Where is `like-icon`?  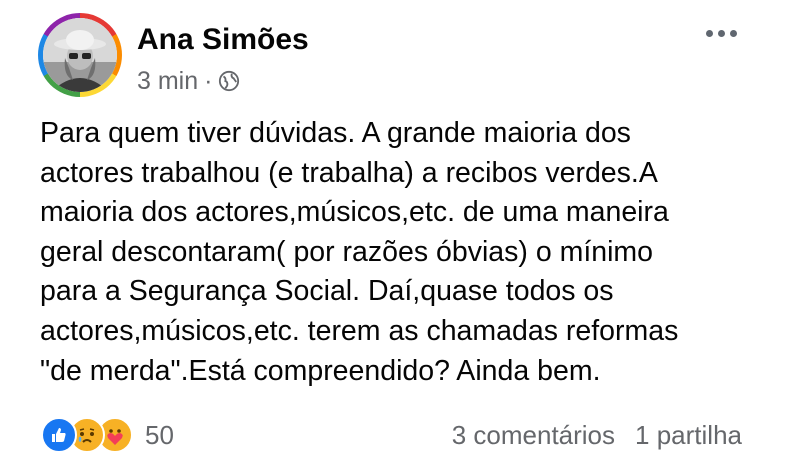 like-icon is located at coordinates (59, 435).